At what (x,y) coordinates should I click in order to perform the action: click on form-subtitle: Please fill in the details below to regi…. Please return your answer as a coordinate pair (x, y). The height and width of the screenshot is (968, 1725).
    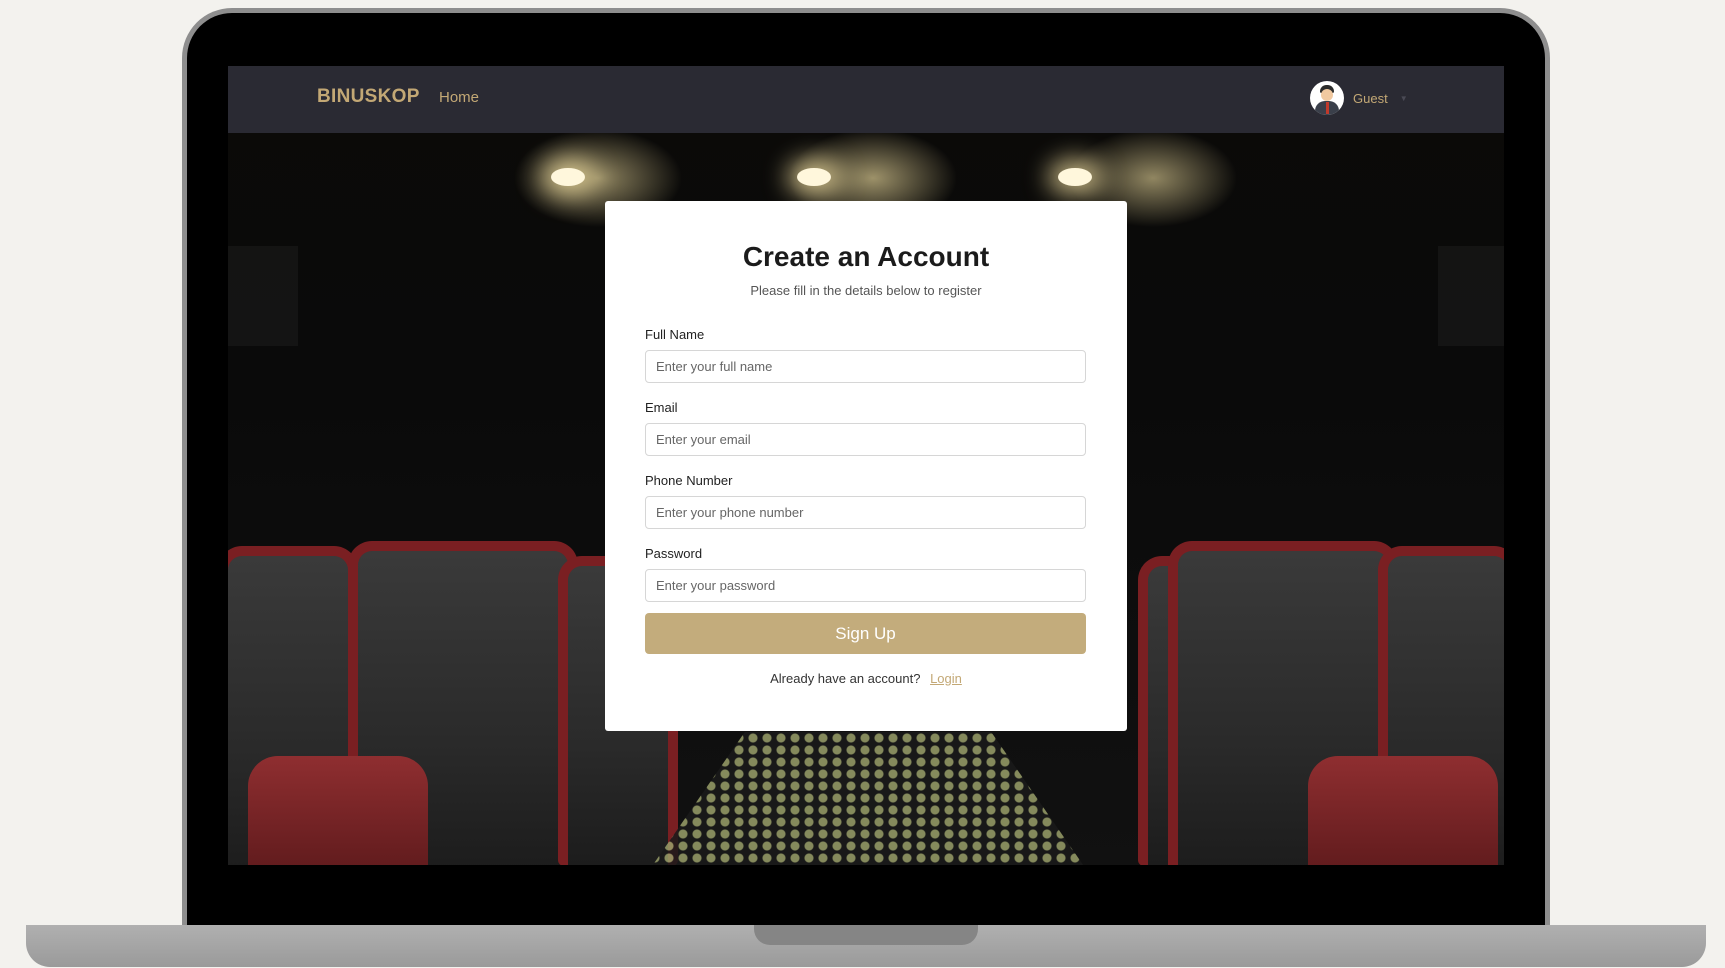
    Looking at the image, I should click on (866, 290).